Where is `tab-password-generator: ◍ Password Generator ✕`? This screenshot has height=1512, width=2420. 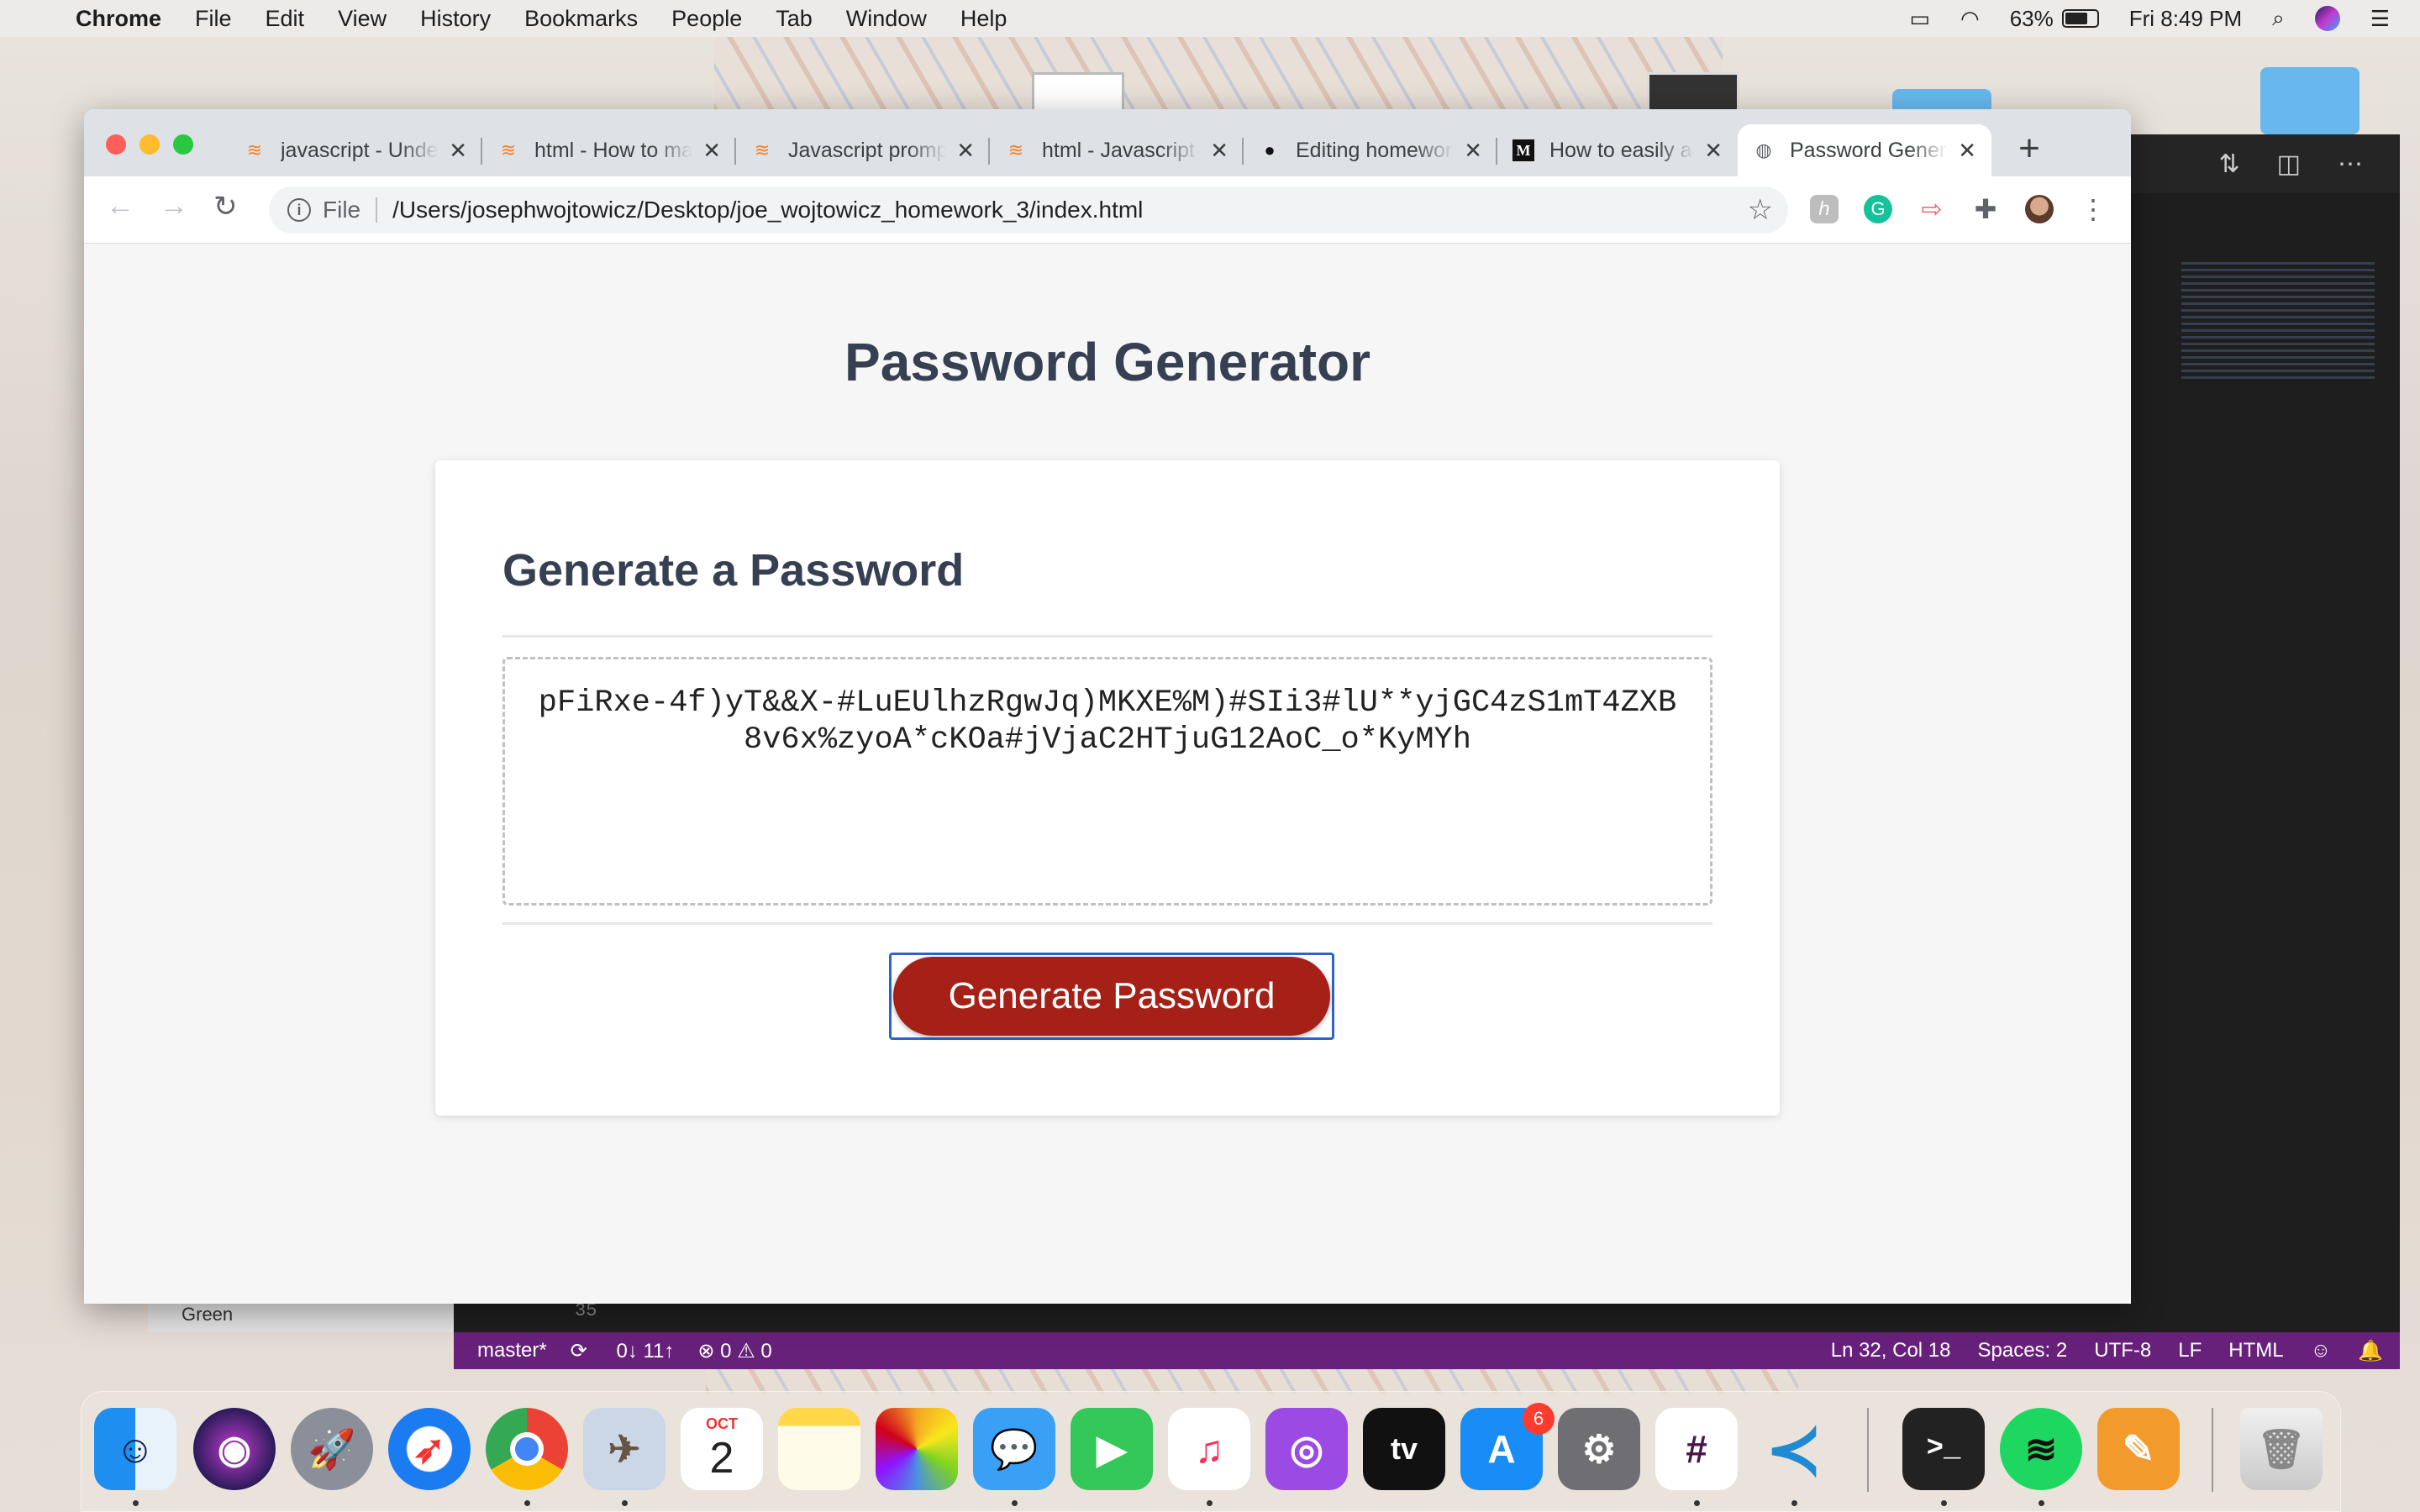
tab-password-generator: ◍ Password Generator ✕ is located at coordinates (1864, 150).